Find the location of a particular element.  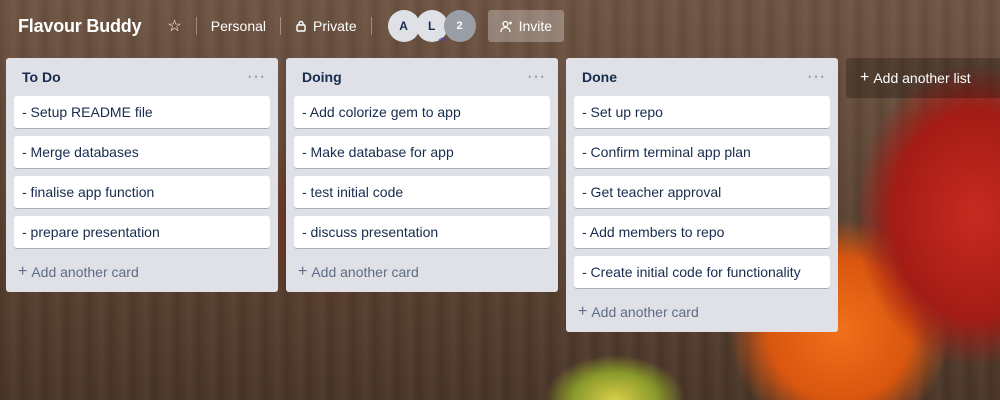

card: - prepare presentation is located at coordinates (142, 232).